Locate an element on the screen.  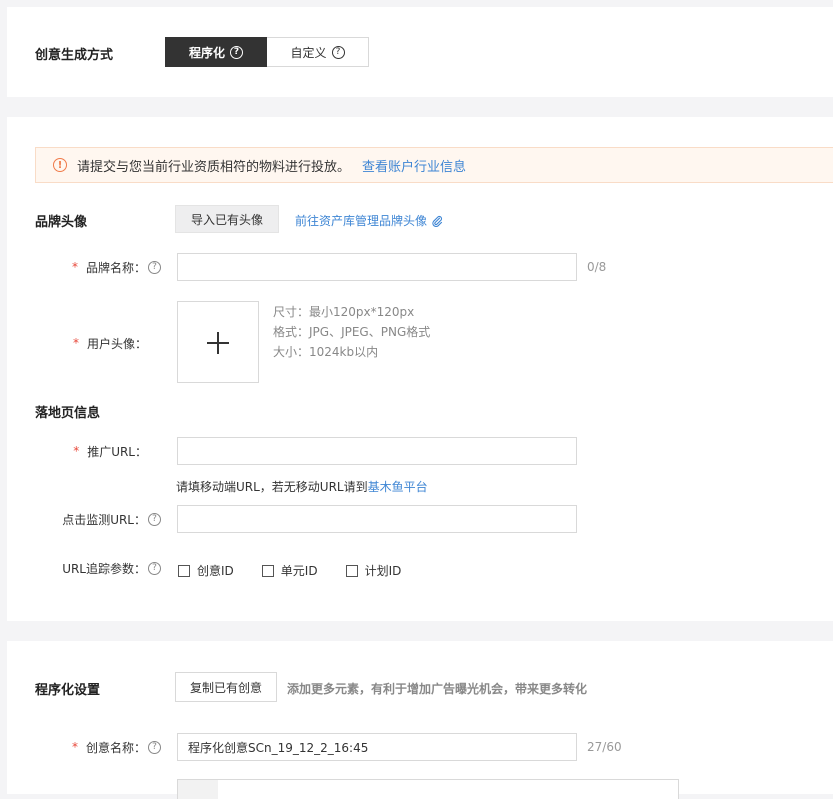
tracking-unit-id: 单元ID is located at coordinates (289, 570).